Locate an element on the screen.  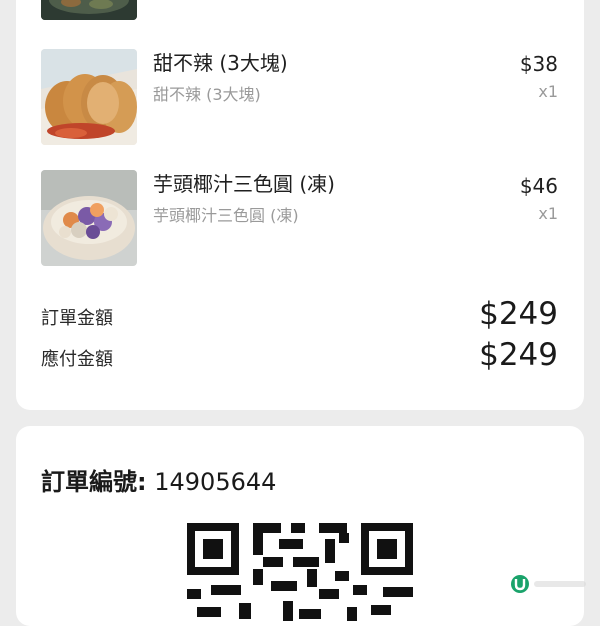
item-name: 芋頭椰汁三色圓 (凍) is located at coordinates (244, 184).